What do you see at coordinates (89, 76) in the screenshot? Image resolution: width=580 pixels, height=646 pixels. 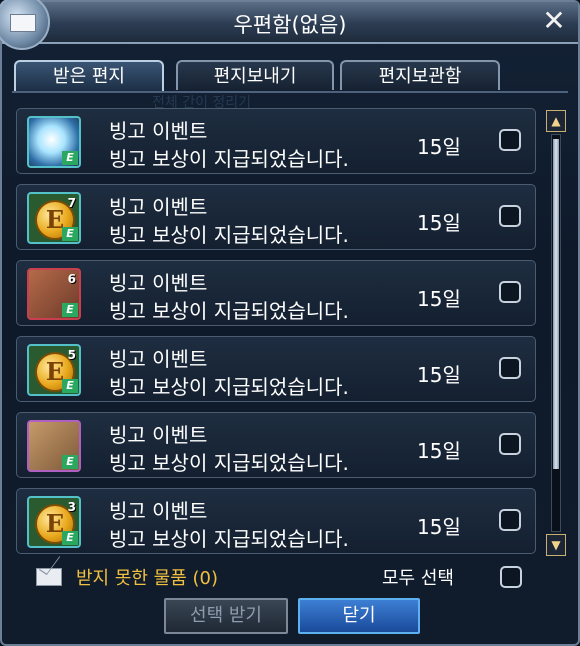 I see `tab-received-mail: 받은 편지` at bounding box center [89, 76].